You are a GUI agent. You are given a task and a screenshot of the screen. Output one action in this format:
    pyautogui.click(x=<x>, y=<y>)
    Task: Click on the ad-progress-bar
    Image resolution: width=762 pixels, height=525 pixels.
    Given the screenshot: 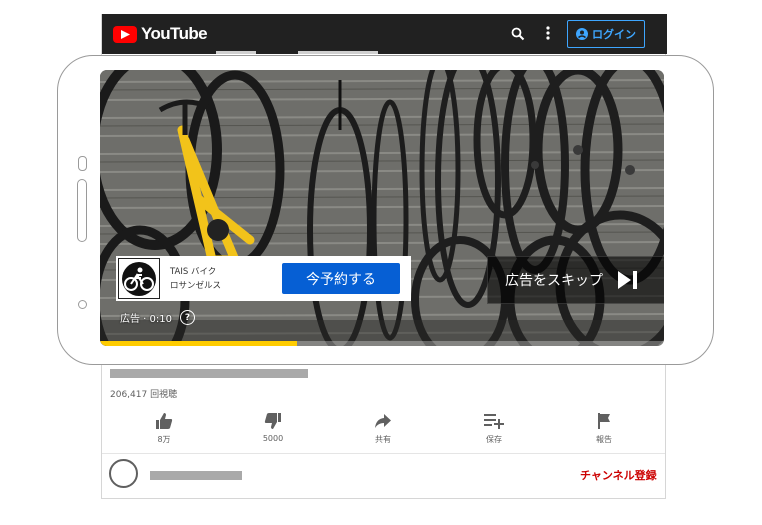 What is the action you would take?
    pyautogui.click(x=382, y=343)
    